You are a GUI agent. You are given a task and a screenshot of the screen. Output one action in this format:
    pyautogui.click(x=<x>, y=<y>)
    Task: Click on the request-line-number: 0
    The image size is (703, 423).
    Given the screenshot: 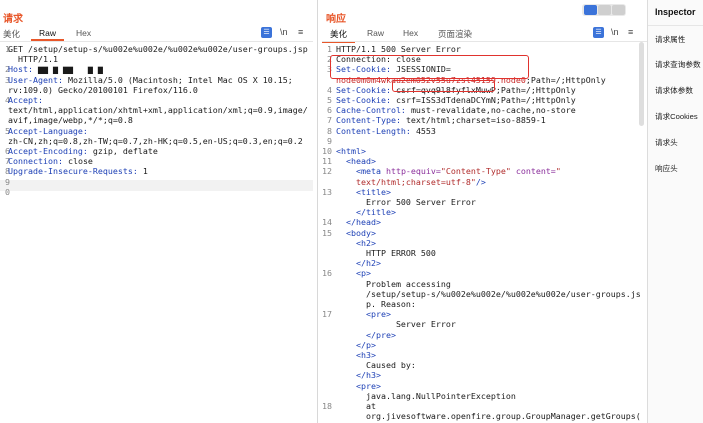 What is the action you would take?
    pyautogui.click(x=7, y=191)
    